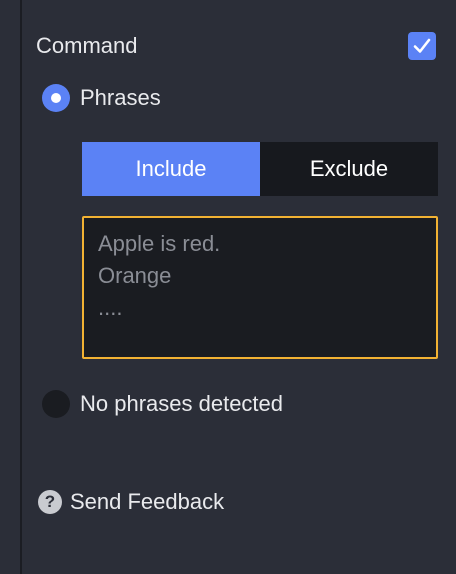 This screenshot has height=574, width=456. What do you see at coordinates (87, 45) in the screenshot?
I see `command-label: Command` at bounding box center [87, 45].